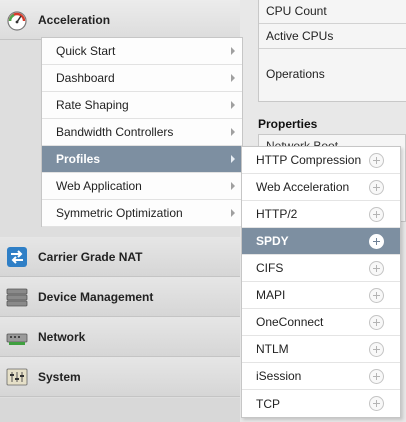 The image size is (406, 422). Describe the element at coordinates (62, 336) in the screenshot. I see `nav-section-label: Network` at that location.